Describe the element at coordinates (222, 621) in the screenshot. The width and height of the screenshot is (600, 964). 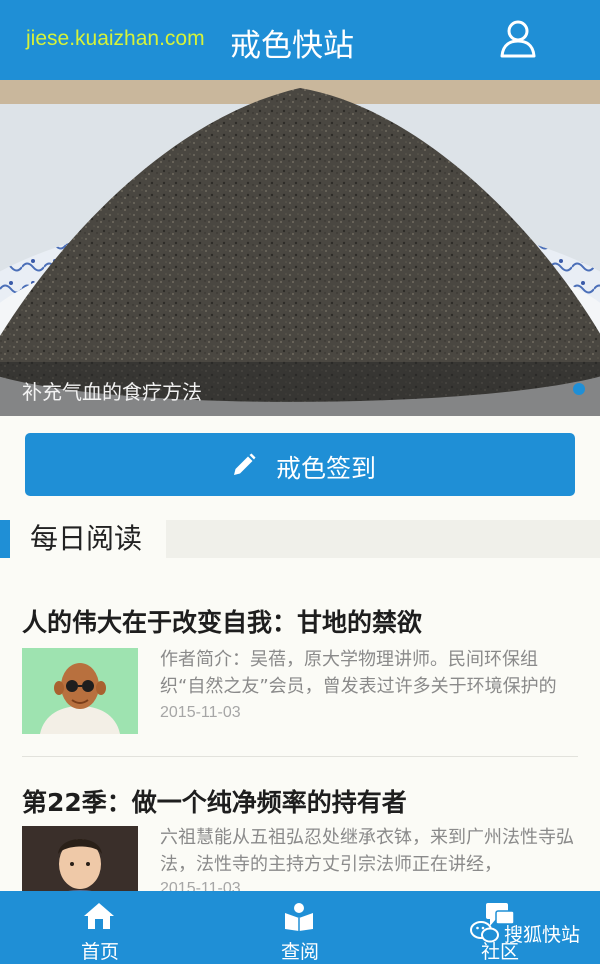
I see `article-title: 人的伟大在于改变自我：甘地的禁欲` at that location.